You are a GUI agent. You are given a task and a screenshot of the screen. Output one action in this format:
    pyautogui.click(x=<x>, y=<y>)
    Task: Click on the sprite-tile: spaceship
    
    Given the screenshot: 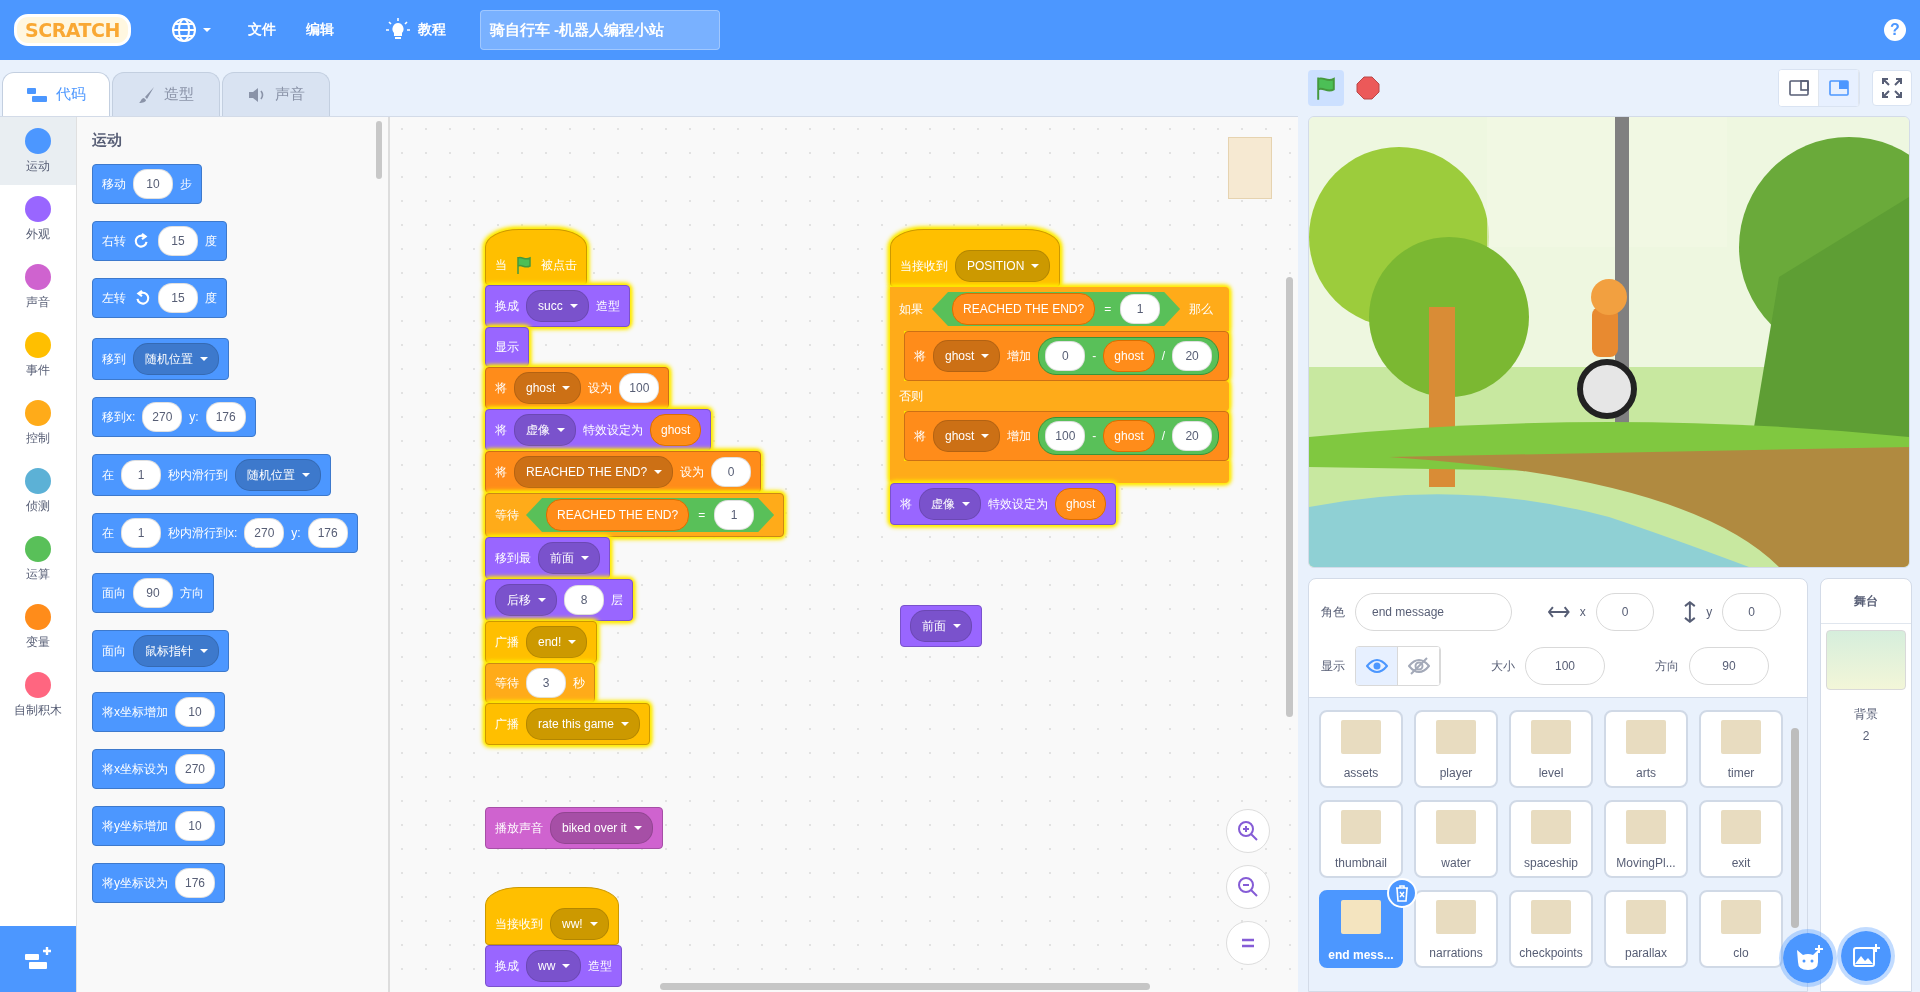 What is the action you would take?
    pyautogui.click(x=1551, y=839)
    